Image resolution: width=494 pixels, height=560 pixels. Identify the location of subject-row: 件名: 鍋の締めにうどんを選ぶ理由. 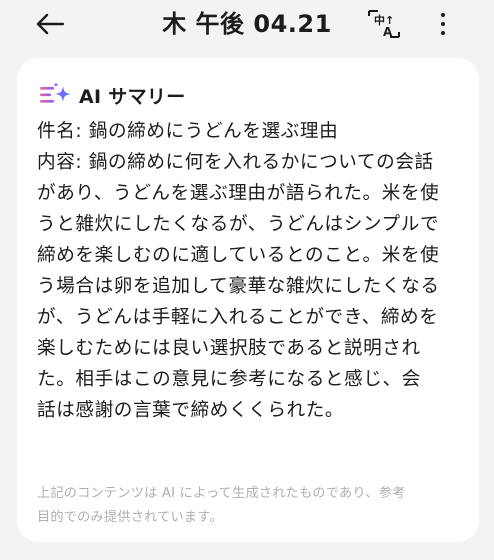
(252, 131).